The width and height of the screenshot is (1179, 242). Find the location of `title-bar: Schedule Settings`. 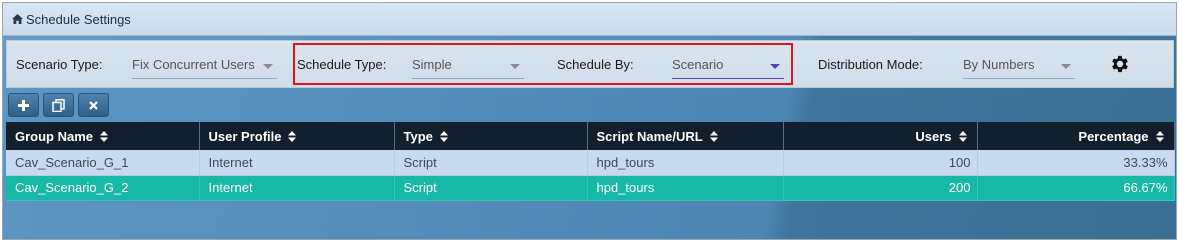

title-bar: Schedule Settings is located at coordinates (589, 19).